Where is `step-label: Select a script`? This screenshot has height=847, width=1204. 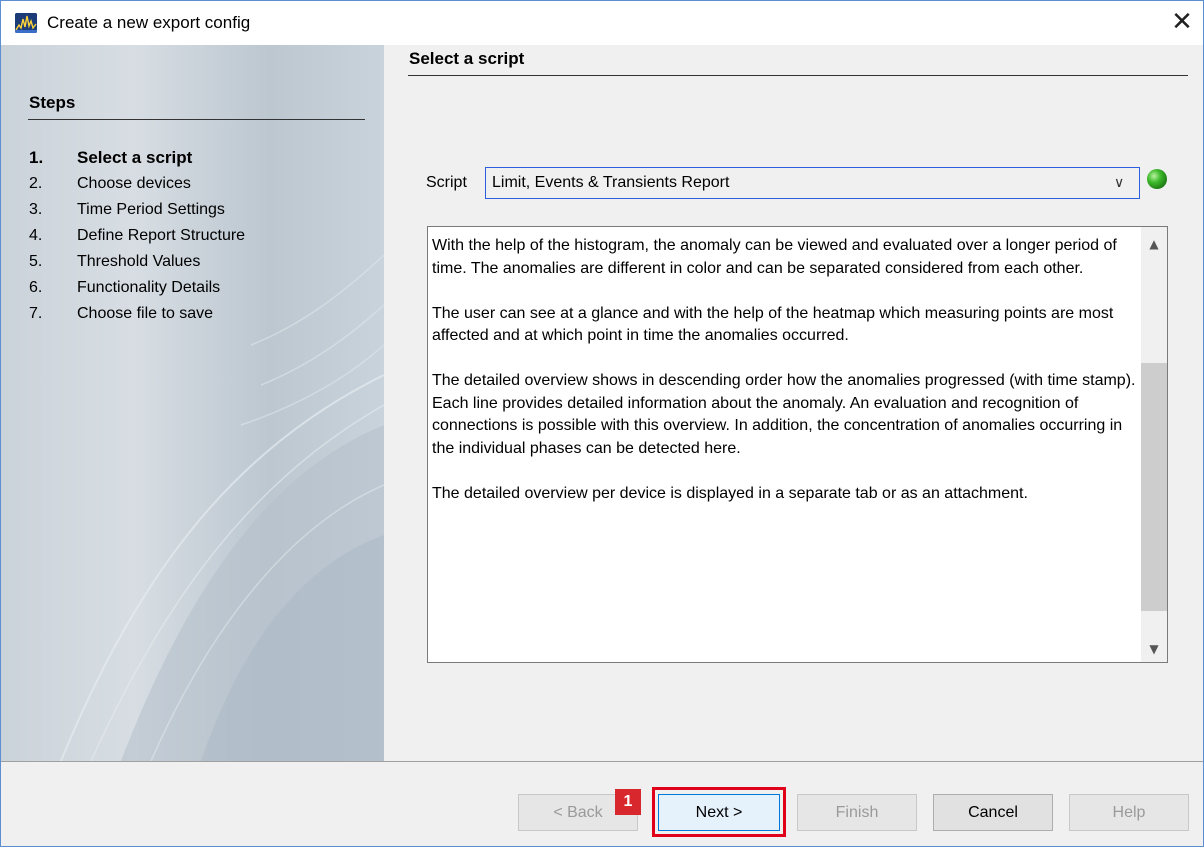 step-label: Select a script is located at coordinates (135, 157).